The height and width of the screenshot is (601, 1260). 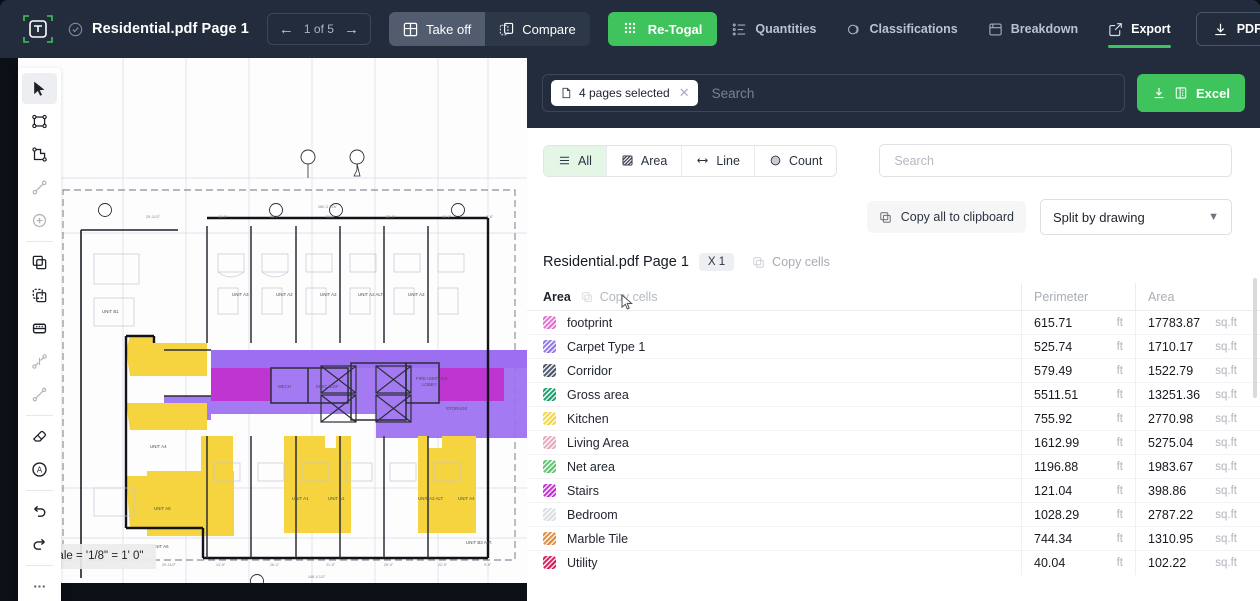 I want to click on svg-text: 9'-8", so click(x=490, y=217).